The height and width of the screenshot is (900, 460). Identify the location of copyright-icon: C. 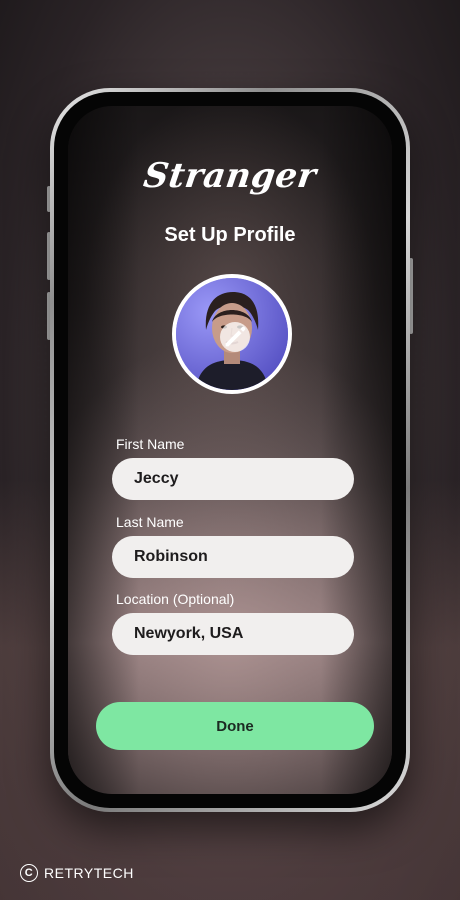
(29, 873).